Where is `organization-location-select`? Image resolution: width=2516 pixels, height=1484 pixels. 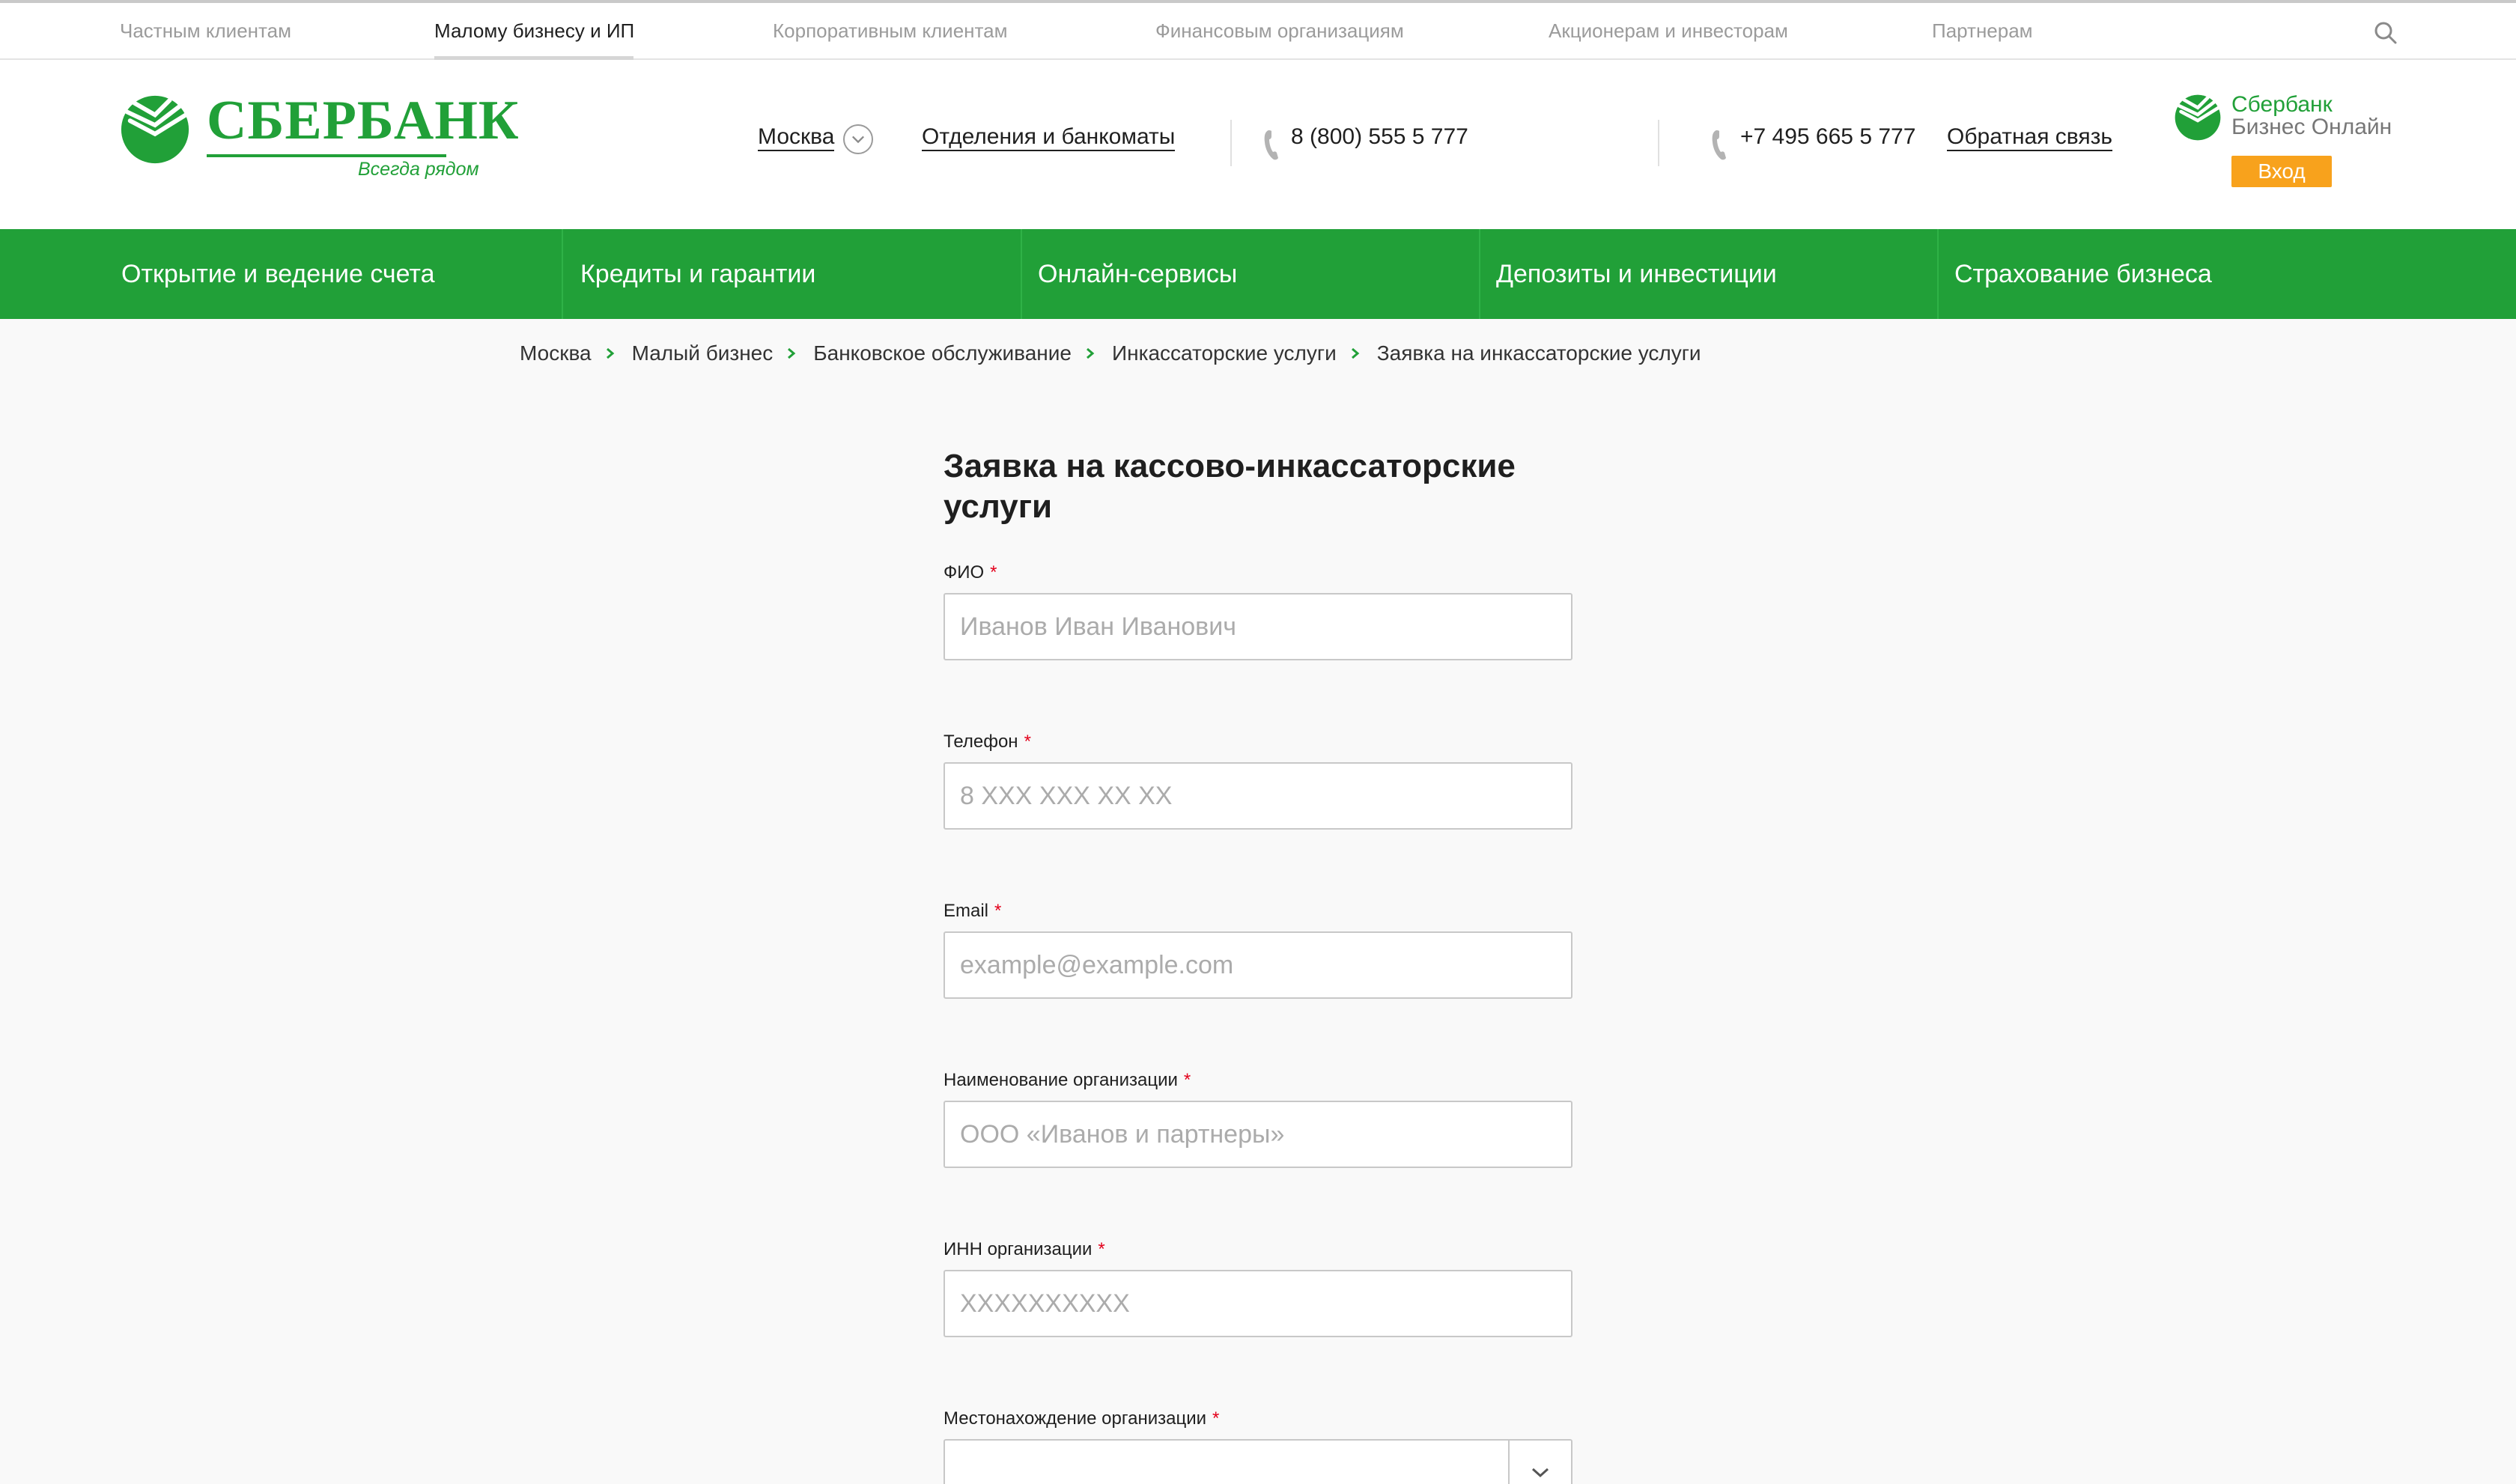
organization-location-select is located at coordinates (1258, 1461).